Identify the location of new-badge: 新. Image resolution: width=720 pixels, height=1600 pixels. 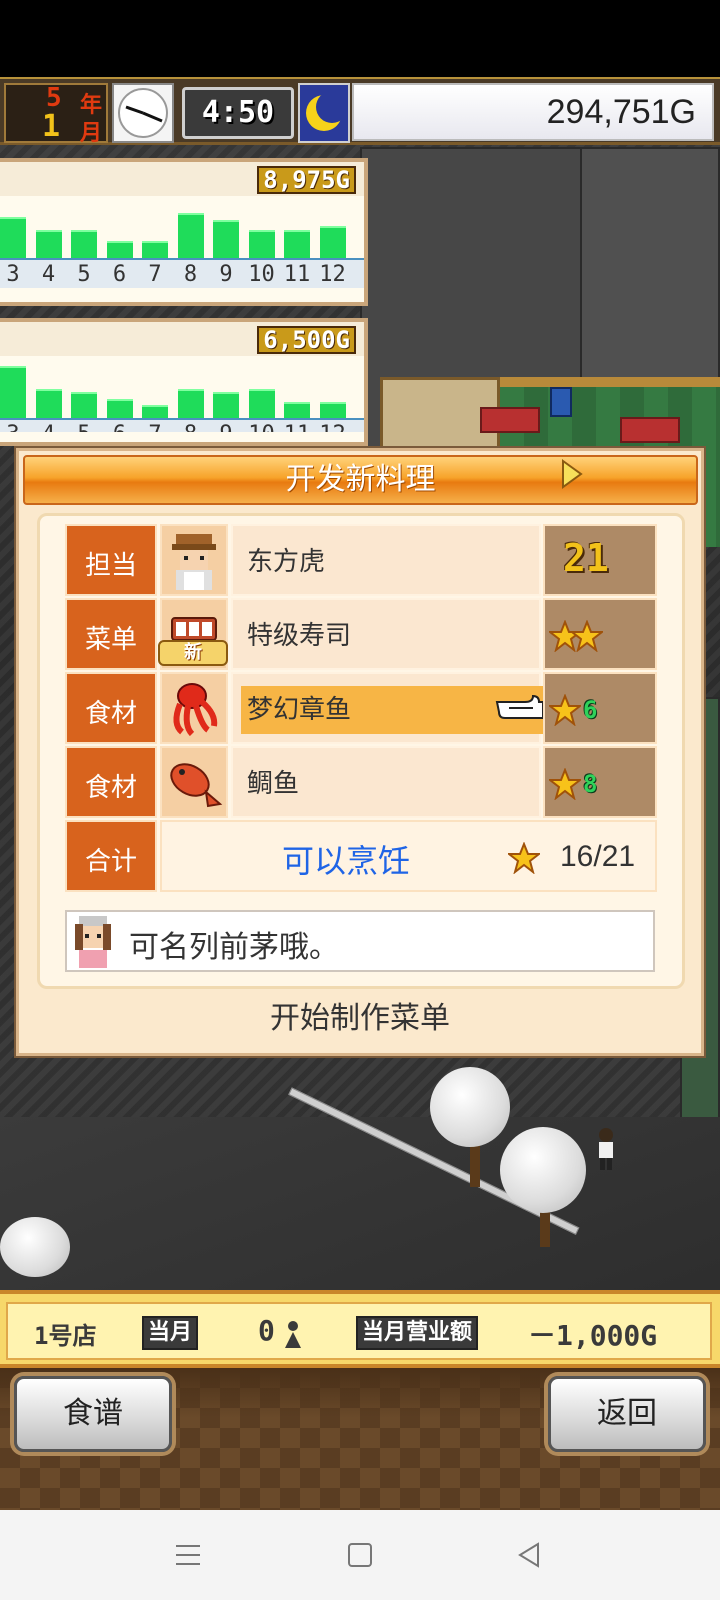
(193, 653).